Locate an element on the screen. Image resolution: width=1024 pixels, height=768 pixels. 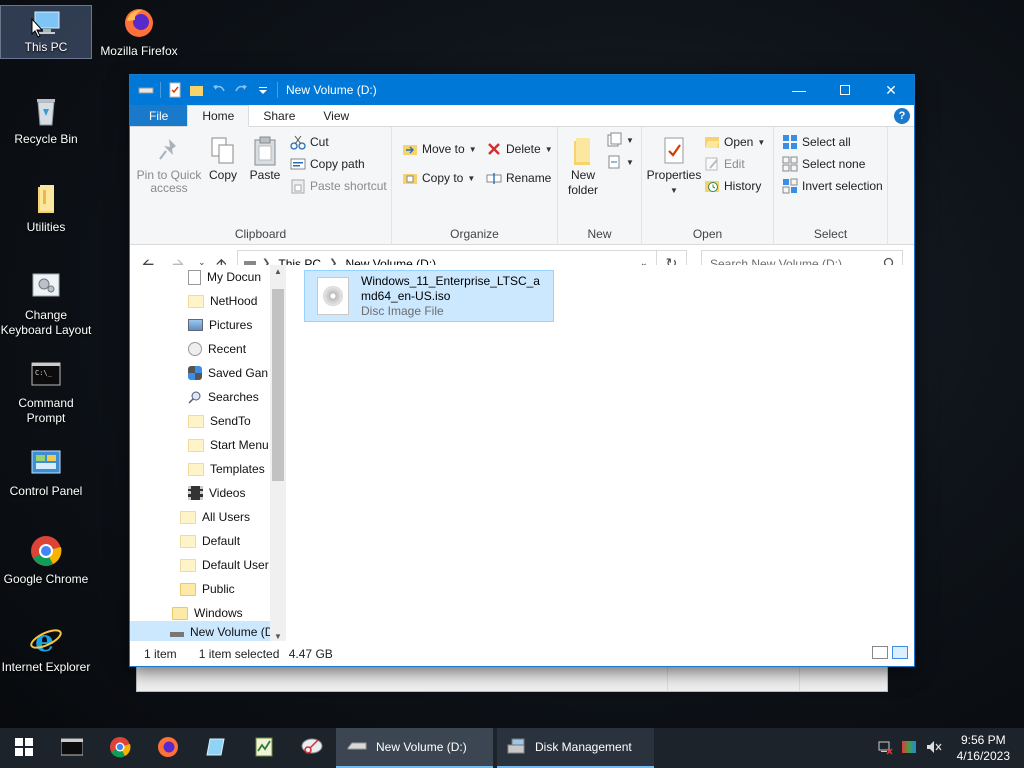
app-icon is located at coordinates (216, 748).